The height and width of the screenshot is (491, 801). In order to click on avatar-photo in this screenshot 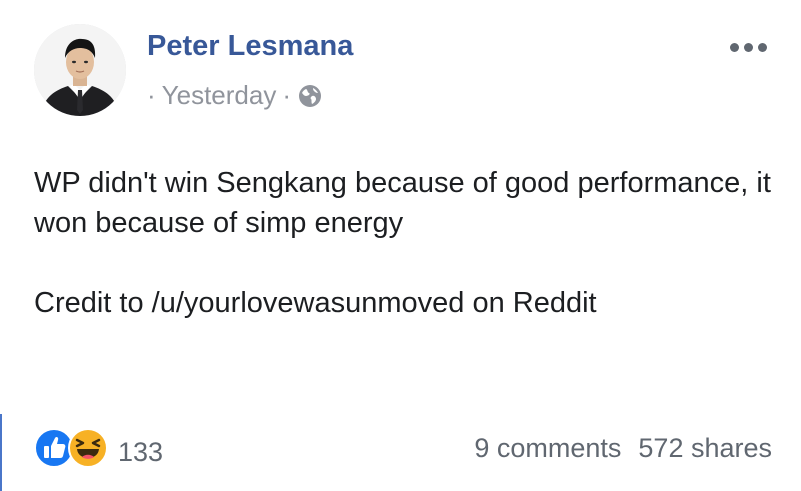, I will do `click(80, 70)`.